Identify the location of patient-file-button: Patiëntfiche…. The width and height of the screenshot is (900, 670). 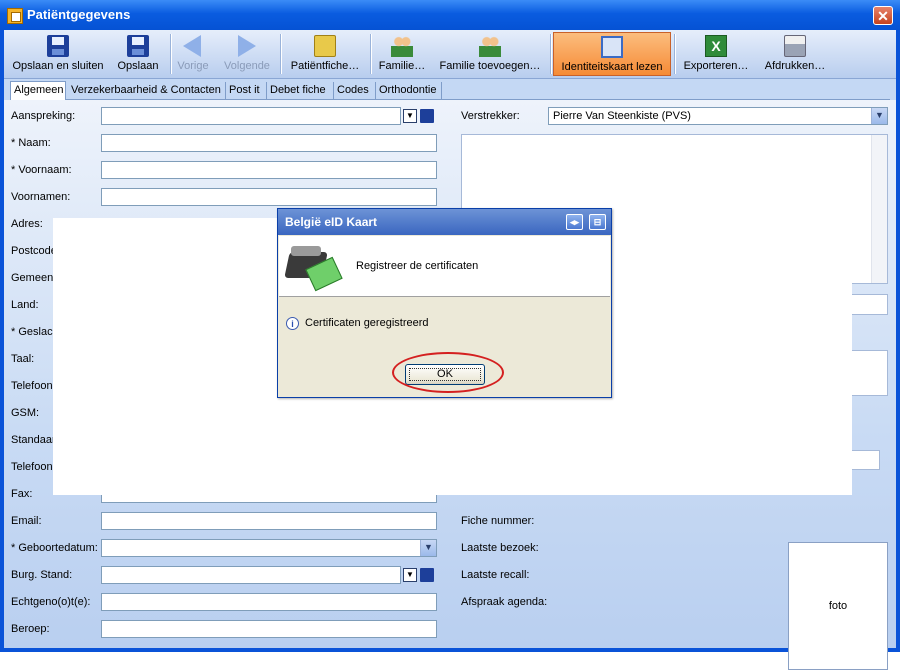
(325, 54).